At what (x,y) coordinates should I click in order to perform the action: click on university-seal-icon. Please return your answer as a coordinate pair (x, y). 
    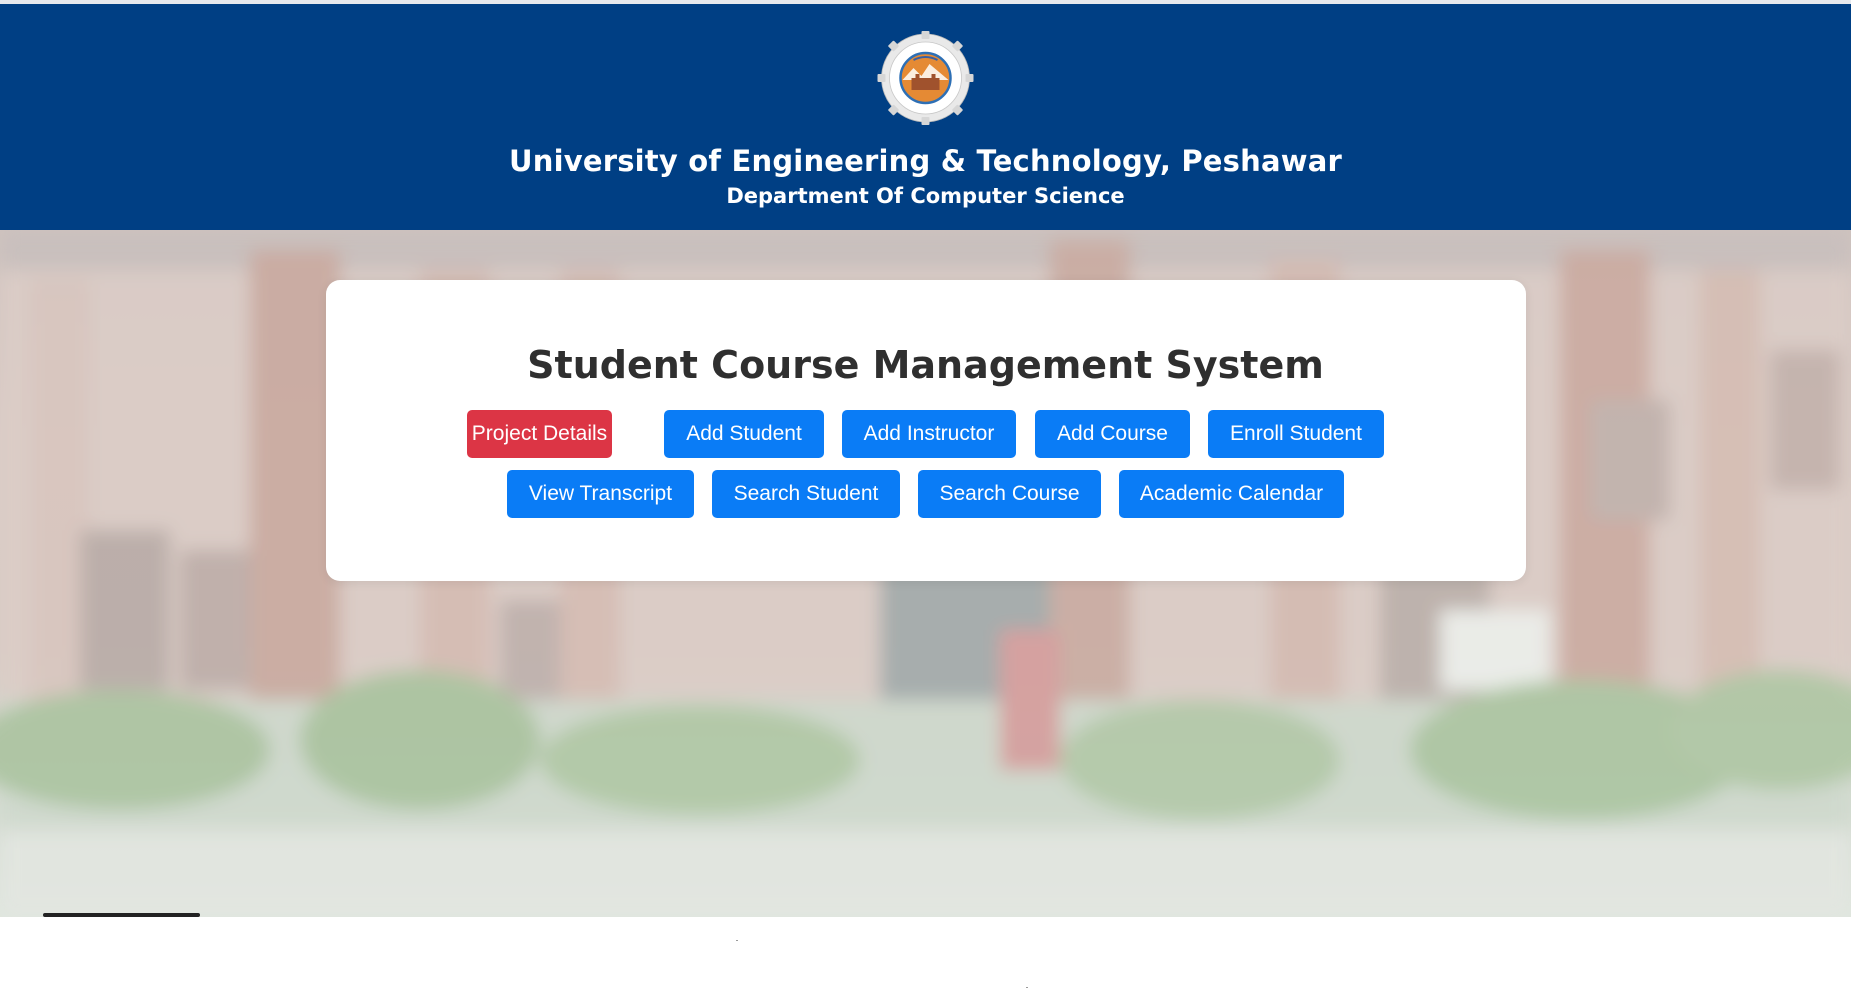
    Looking at the image, I should click on (925, 78).